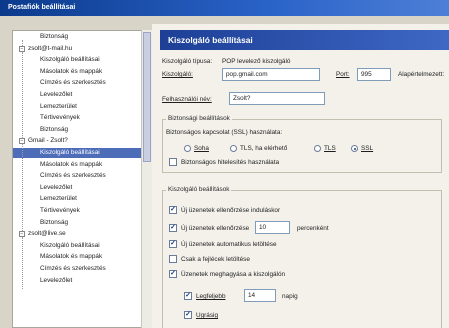  Describe the element at coordinates (173, 259) in the screenshot. I see `headers-only-checkbox` at that location.